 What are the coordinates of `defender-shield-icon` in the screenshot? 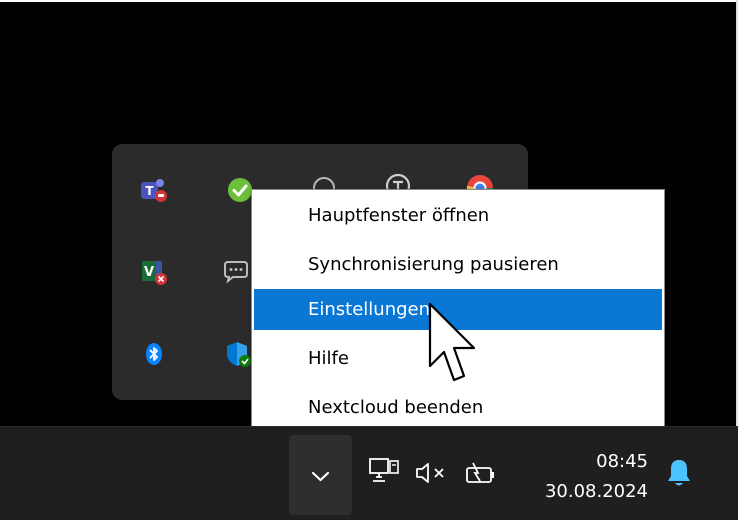 It's located at (238, 354).